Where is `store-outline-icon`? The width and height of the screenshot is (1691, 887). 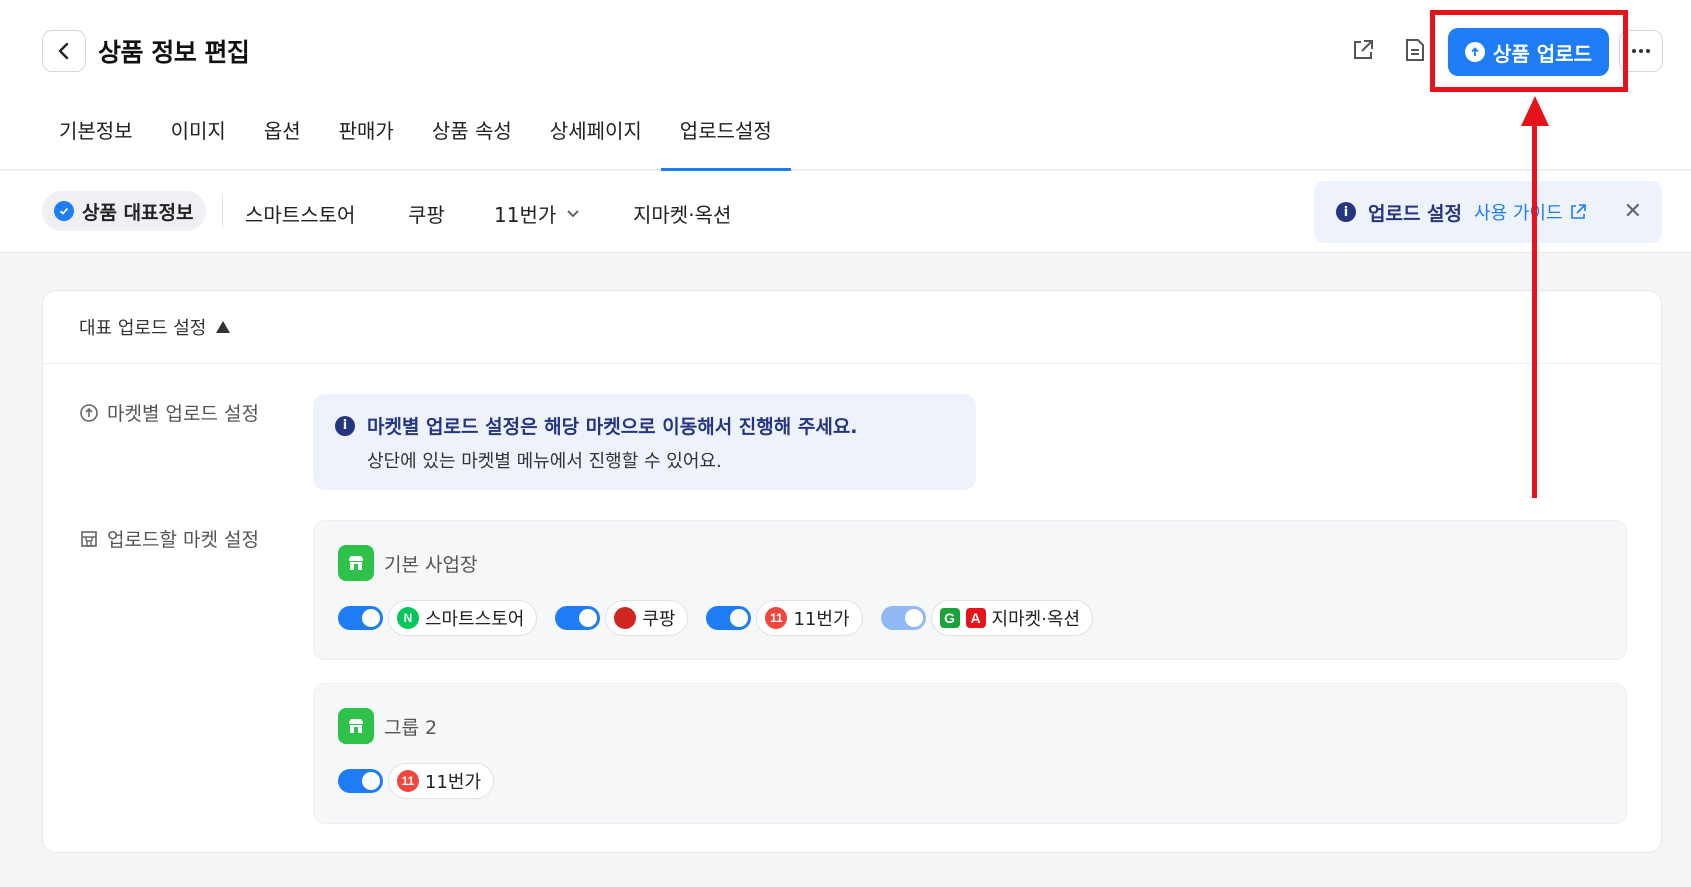
store-outline-icon is located at coordinates (89, 538).